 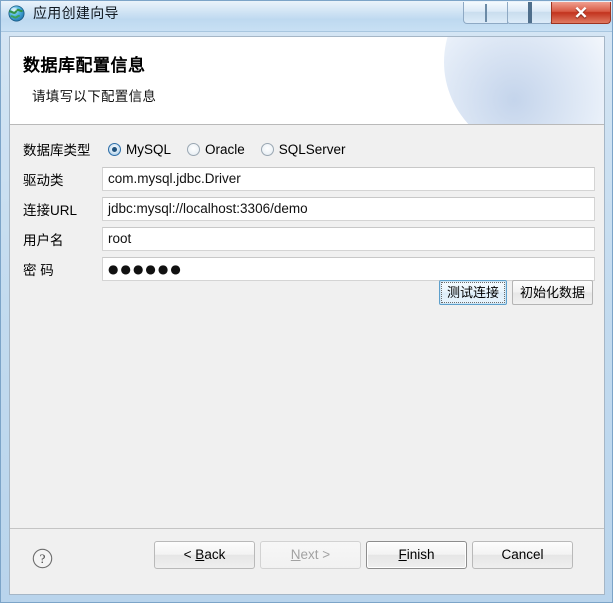 I want to click on wizard-nav-buttons: < Back Next > Finish Cancel, so click(x=363, y=555).